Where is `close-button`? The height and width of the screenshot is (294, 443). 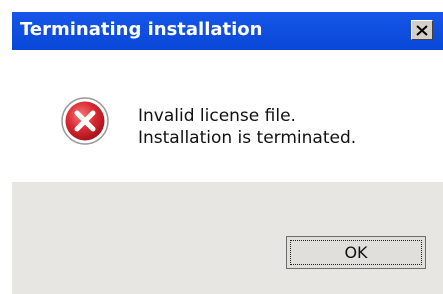
close-button is located at coordinates (422, 30).